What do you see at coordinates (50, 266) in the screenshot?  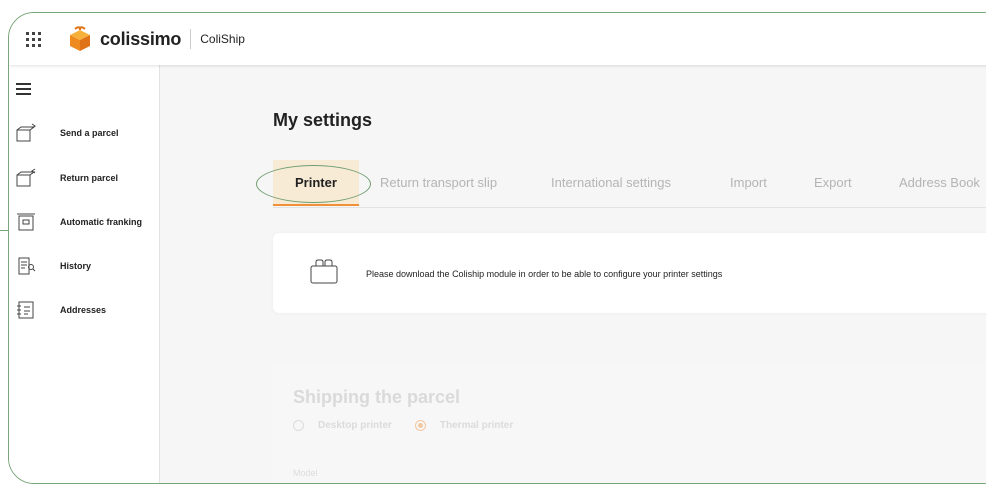 I see `sidebar-item-history: History` at bounding box center [50, 266].